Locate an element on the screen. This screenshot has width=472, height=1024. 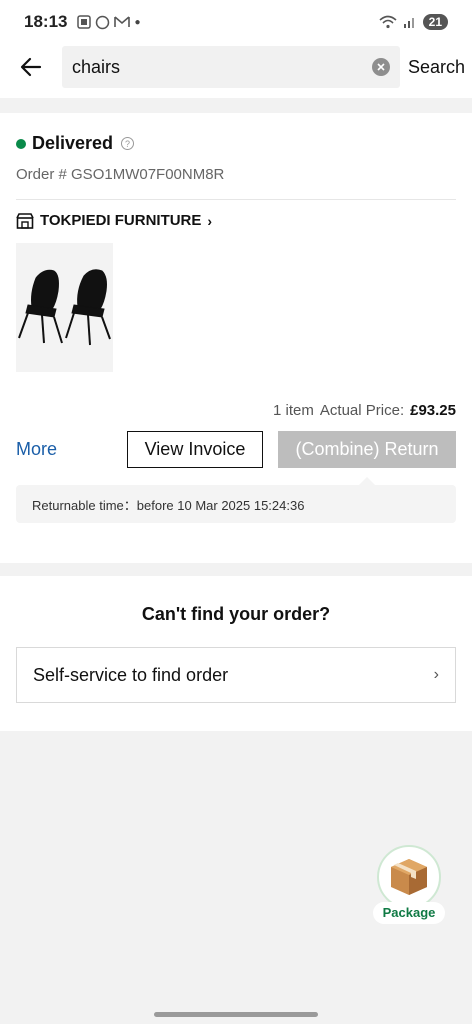
search-box is located at coordinates (231, 67).